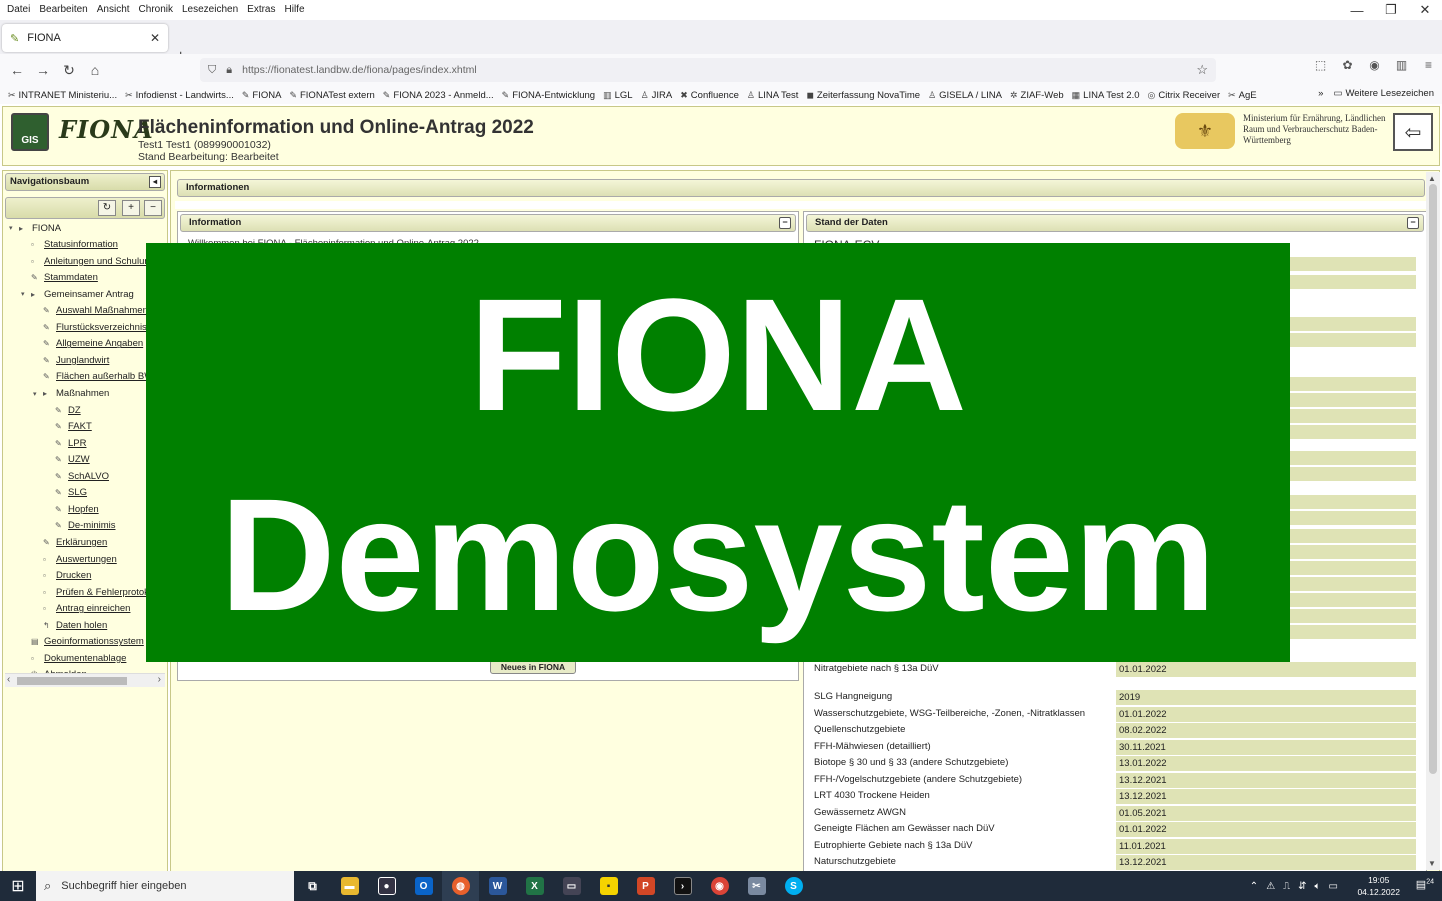 The image size is (1442, 901). Describe the element at coordinates (1389, 93) in the screenshot. I see `other-bookmarks-button: Weitere Lesezeichen` at that location.